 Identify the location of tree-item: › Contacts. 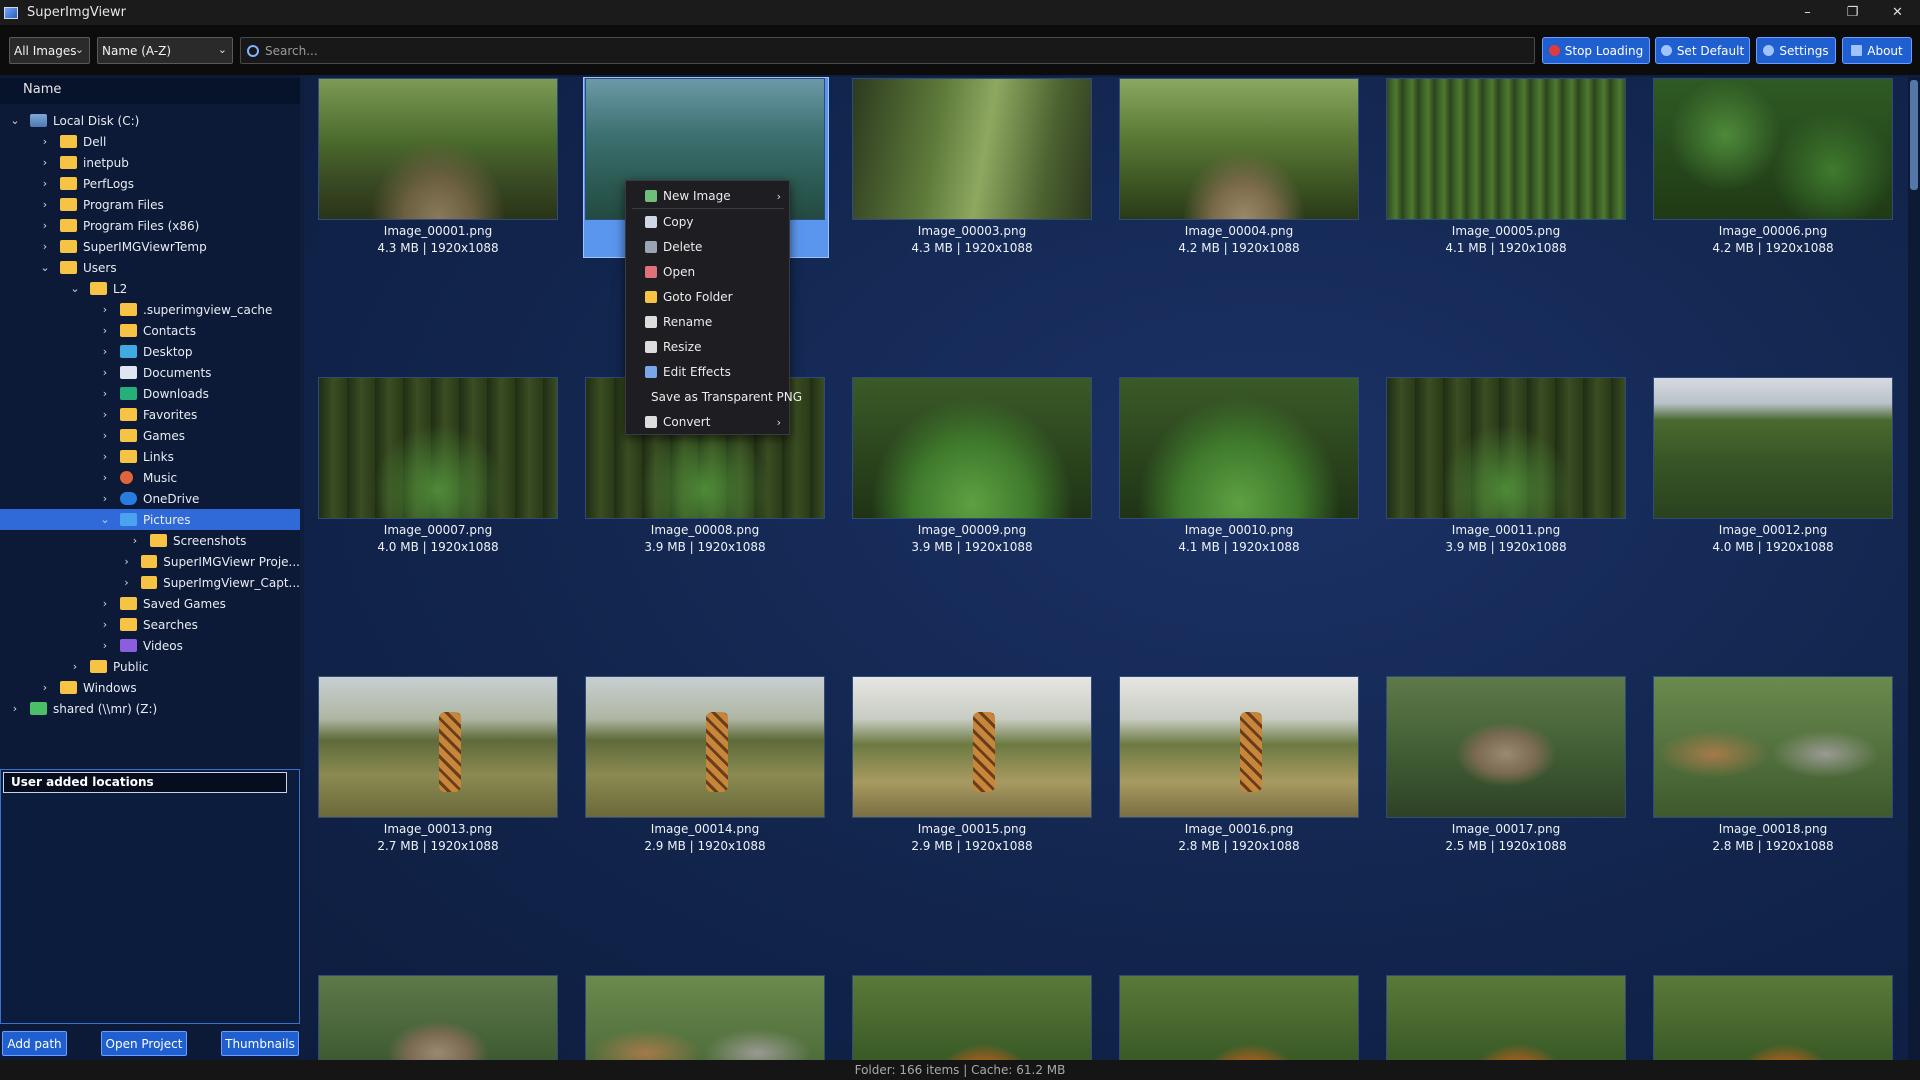
(150, 330).